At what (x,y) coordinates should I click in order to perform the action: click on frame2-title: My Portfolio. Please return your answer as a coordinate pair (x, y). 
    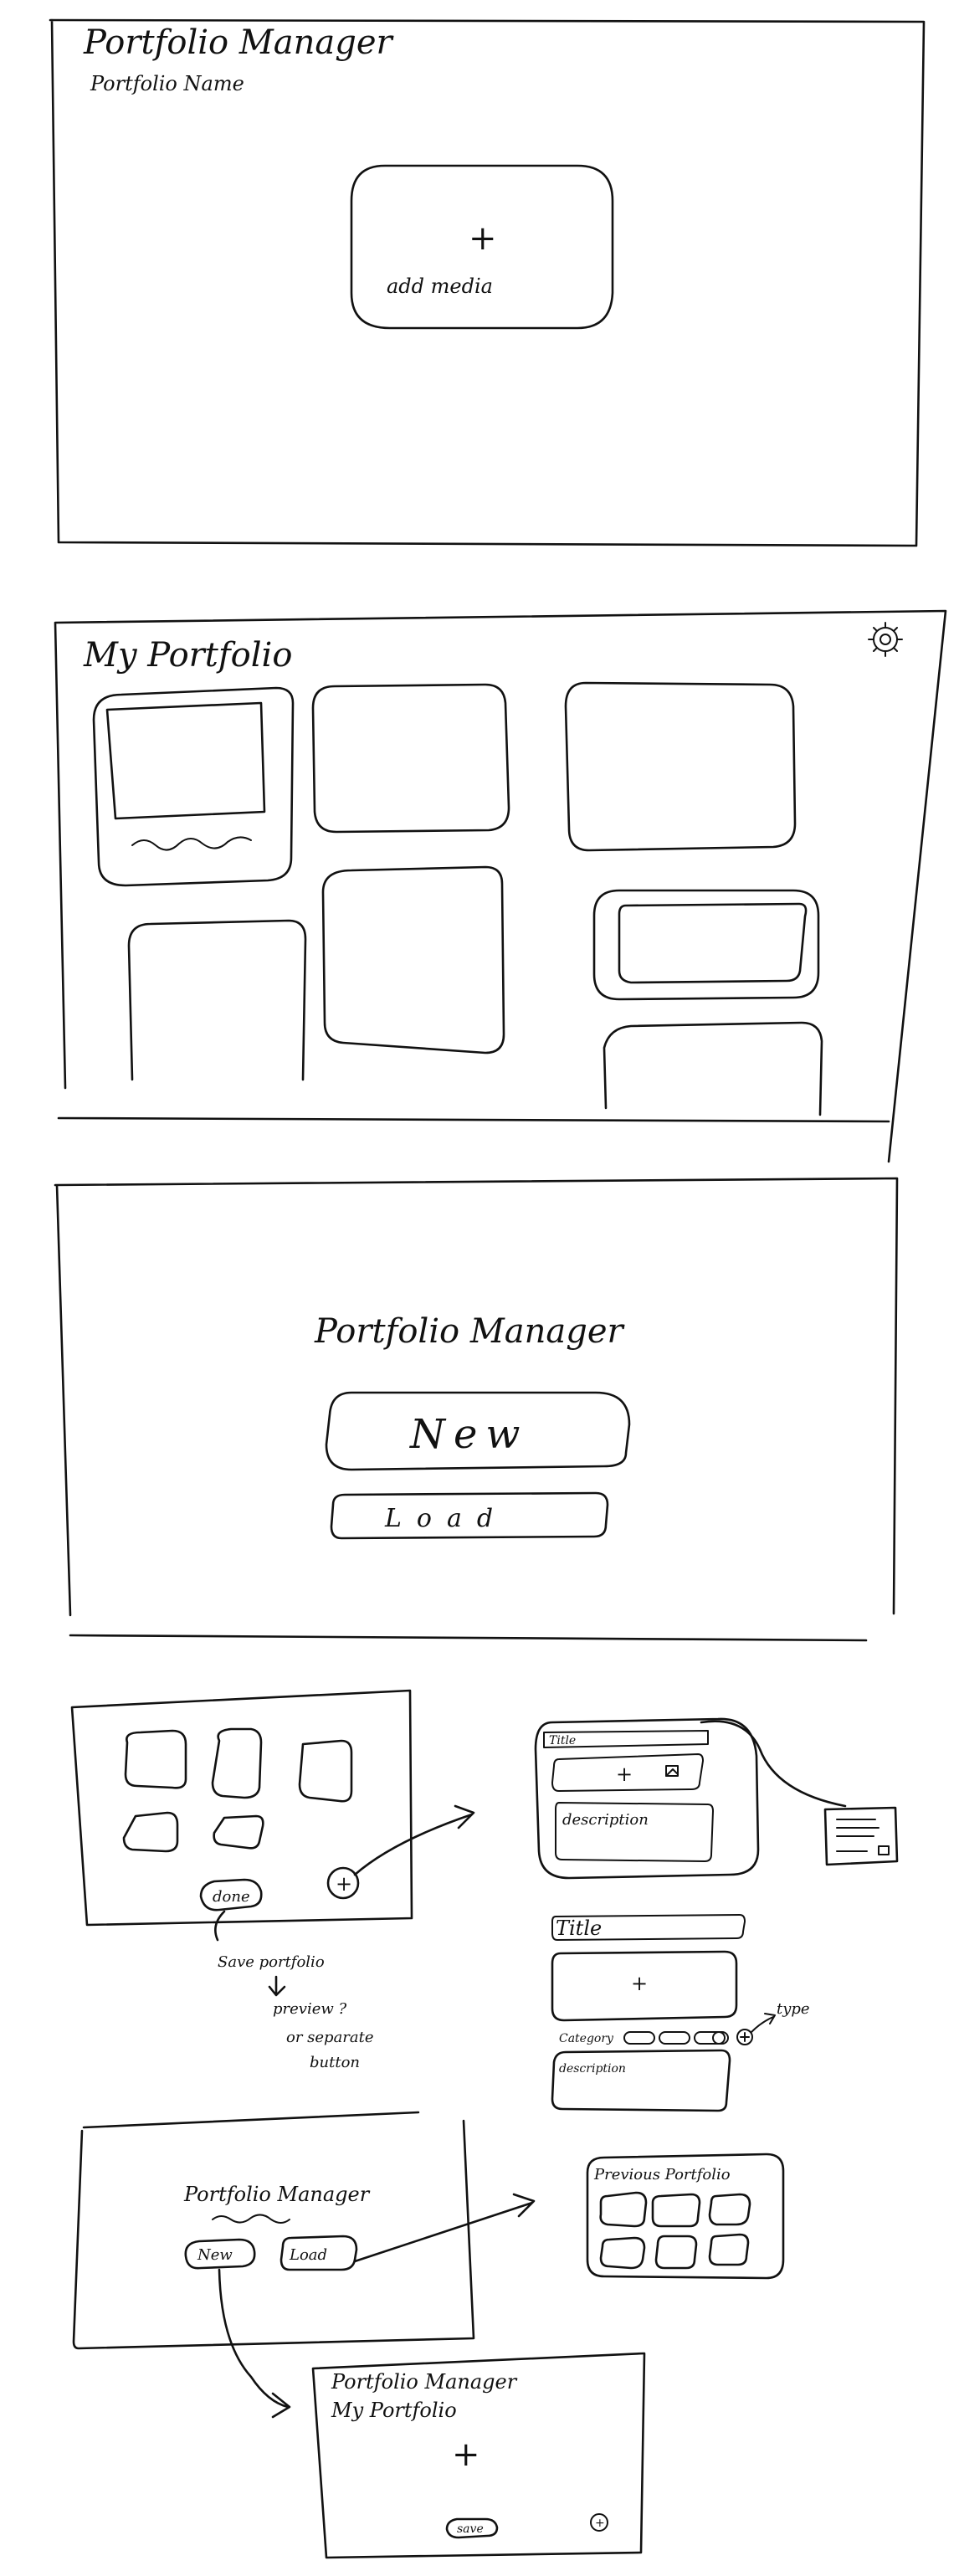
    Looking at the image, I should click on (188, 655).